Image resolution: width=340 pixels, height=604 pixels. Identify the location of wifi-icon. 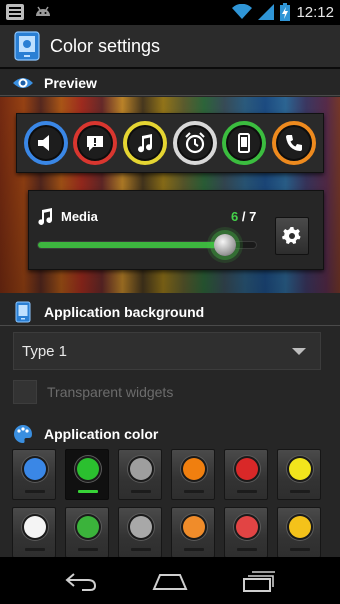
(242, 11).